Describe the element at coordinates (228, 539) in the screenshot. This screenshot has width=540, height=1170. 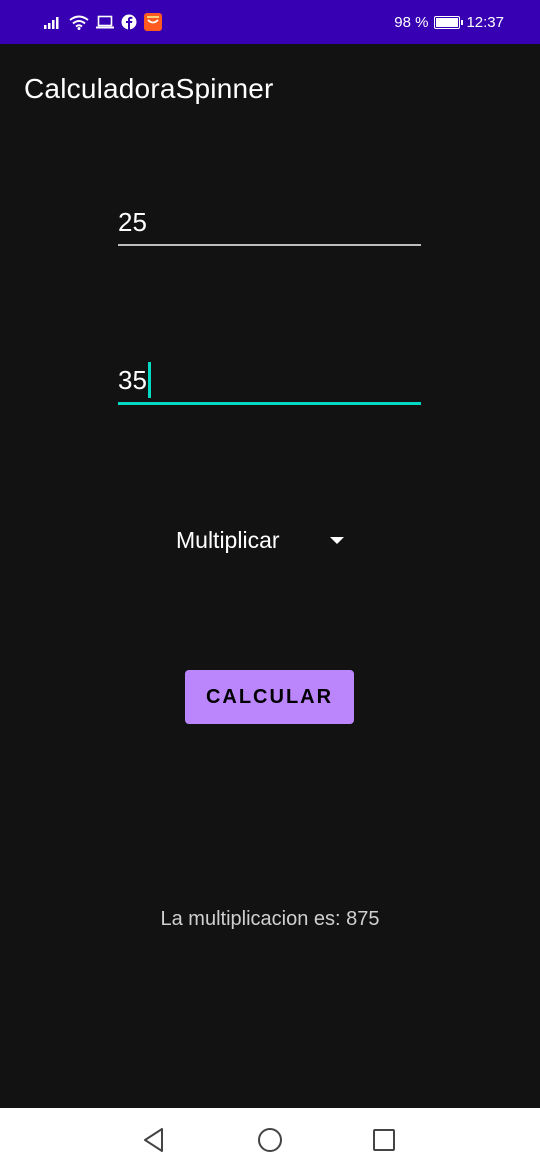
I see `spinner-selected-value: Multiplicar` at that location.